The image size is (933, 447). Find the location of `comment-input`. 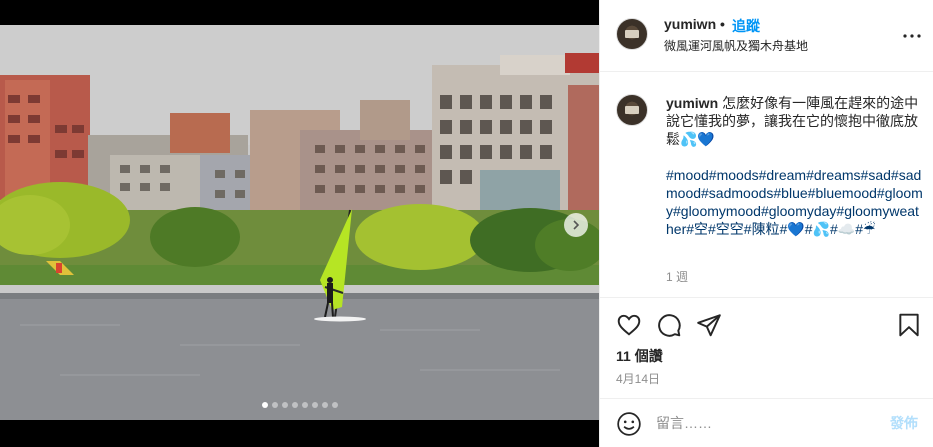

comment-input is located at coordinates (766, 423).